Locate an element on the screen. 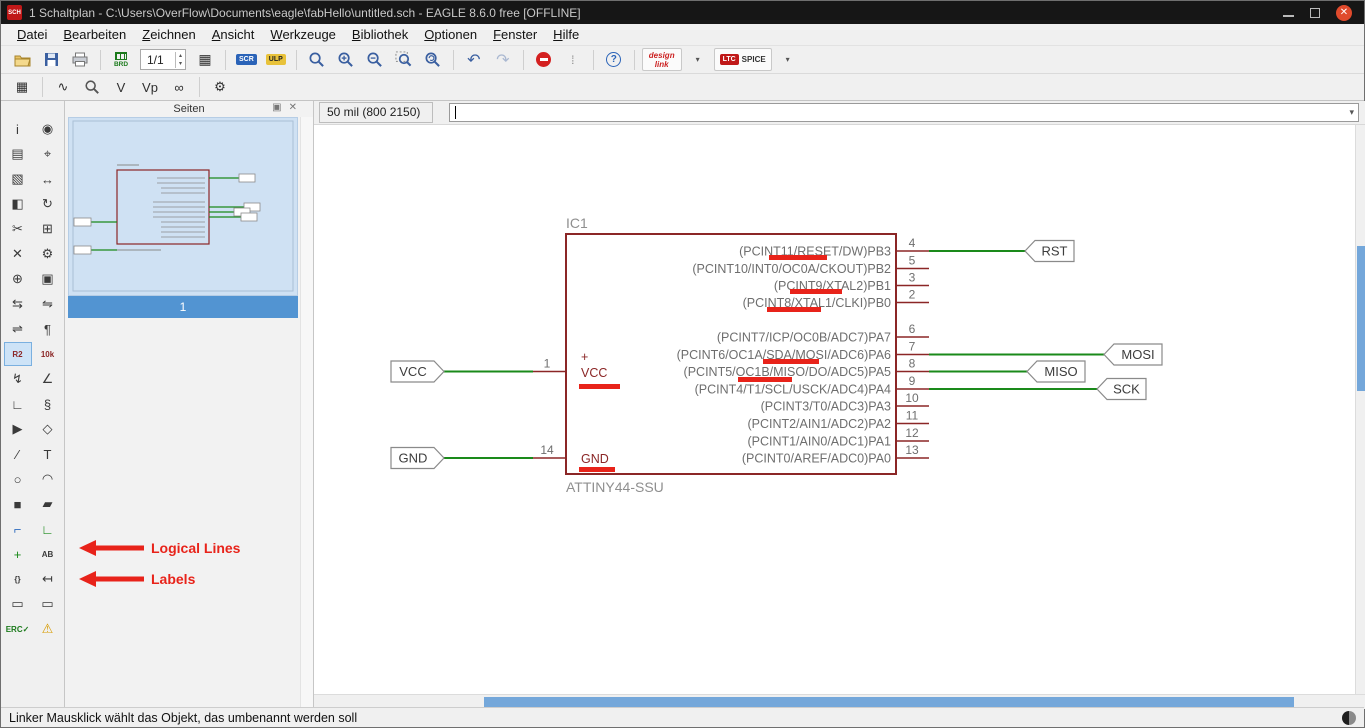 This screenshot has width=1365, height=728. tool-cut: ✂ is located at coordinates (18, 229).